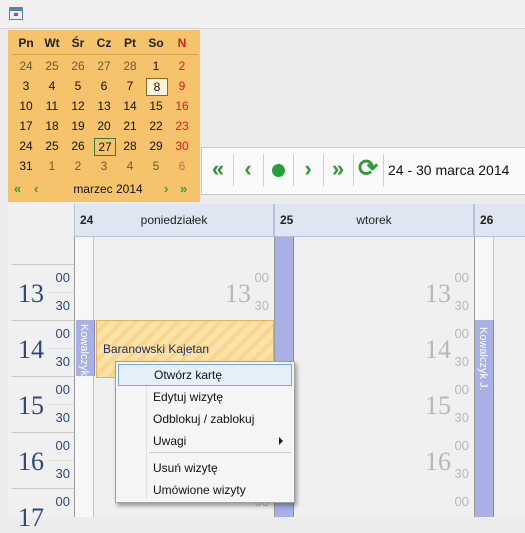 The width and height of the screenshot is (525, 533). I want to click on calendar-day: 13, so click(104, 106).